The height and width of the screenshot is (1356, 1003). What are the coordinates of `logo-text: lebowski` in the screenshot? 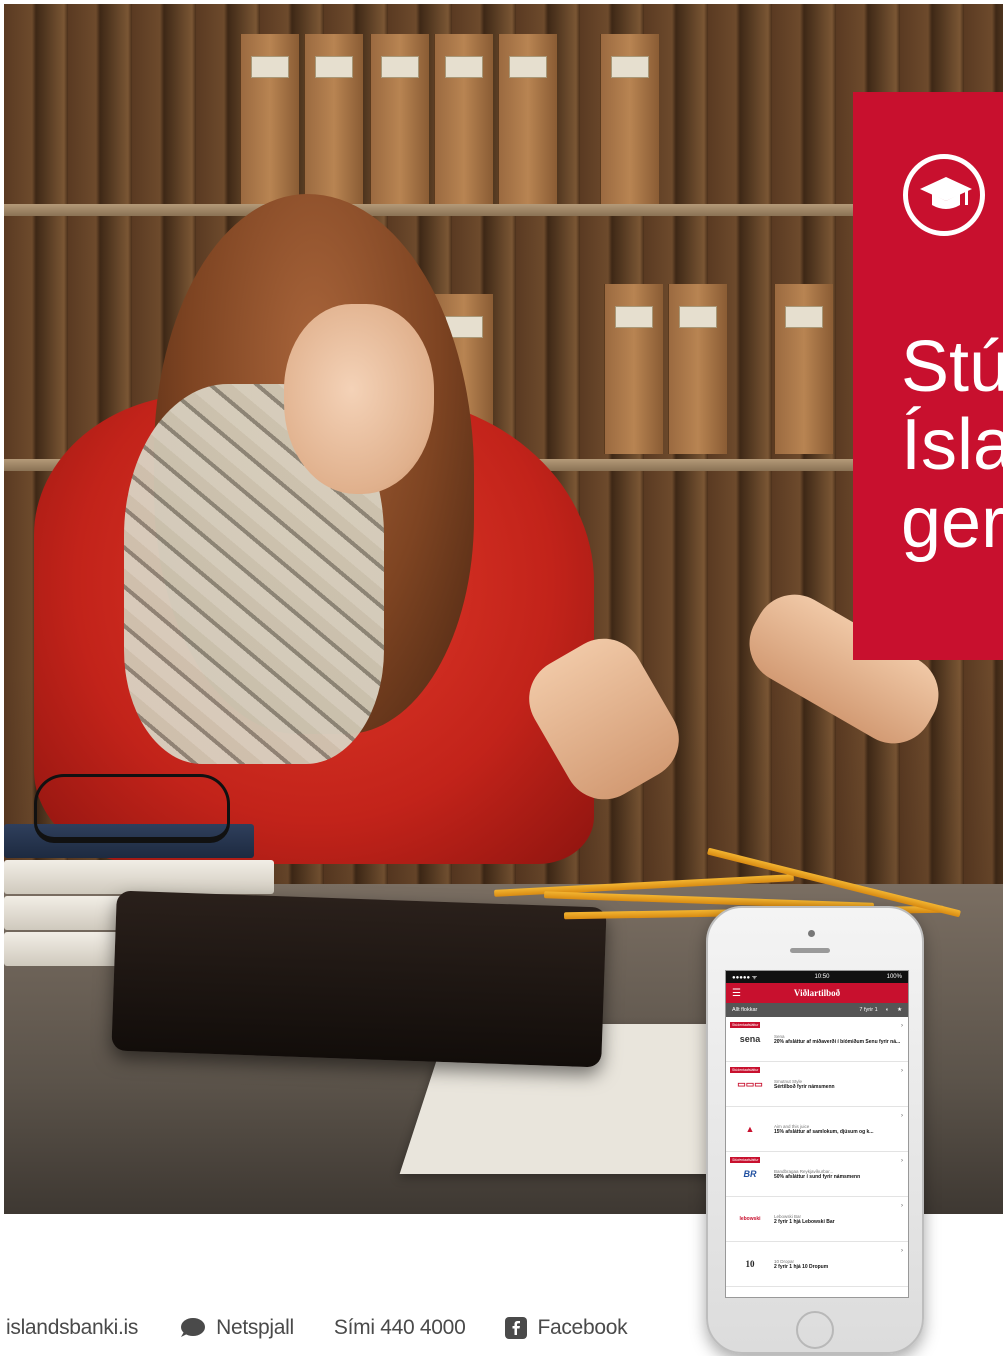 It's located at (750, 1219).